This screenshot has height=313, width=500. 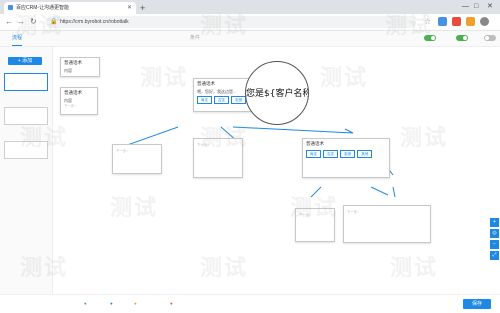 I want to click on flow-sidebar: + 添加, so click(x=26, y=170).